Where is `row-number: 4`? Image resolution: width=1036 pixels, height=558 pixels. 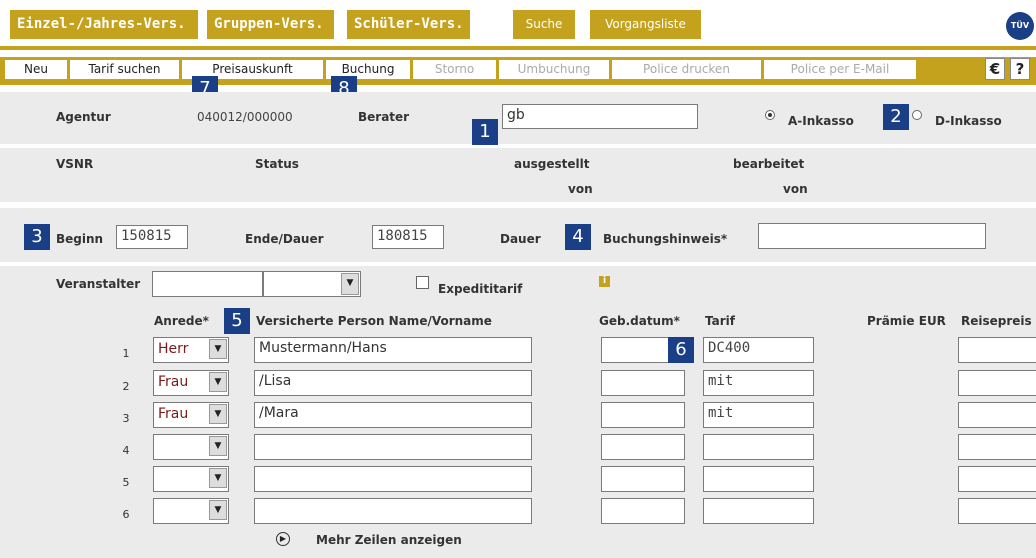 row-number: 4 is located at coordinates (126, 450).